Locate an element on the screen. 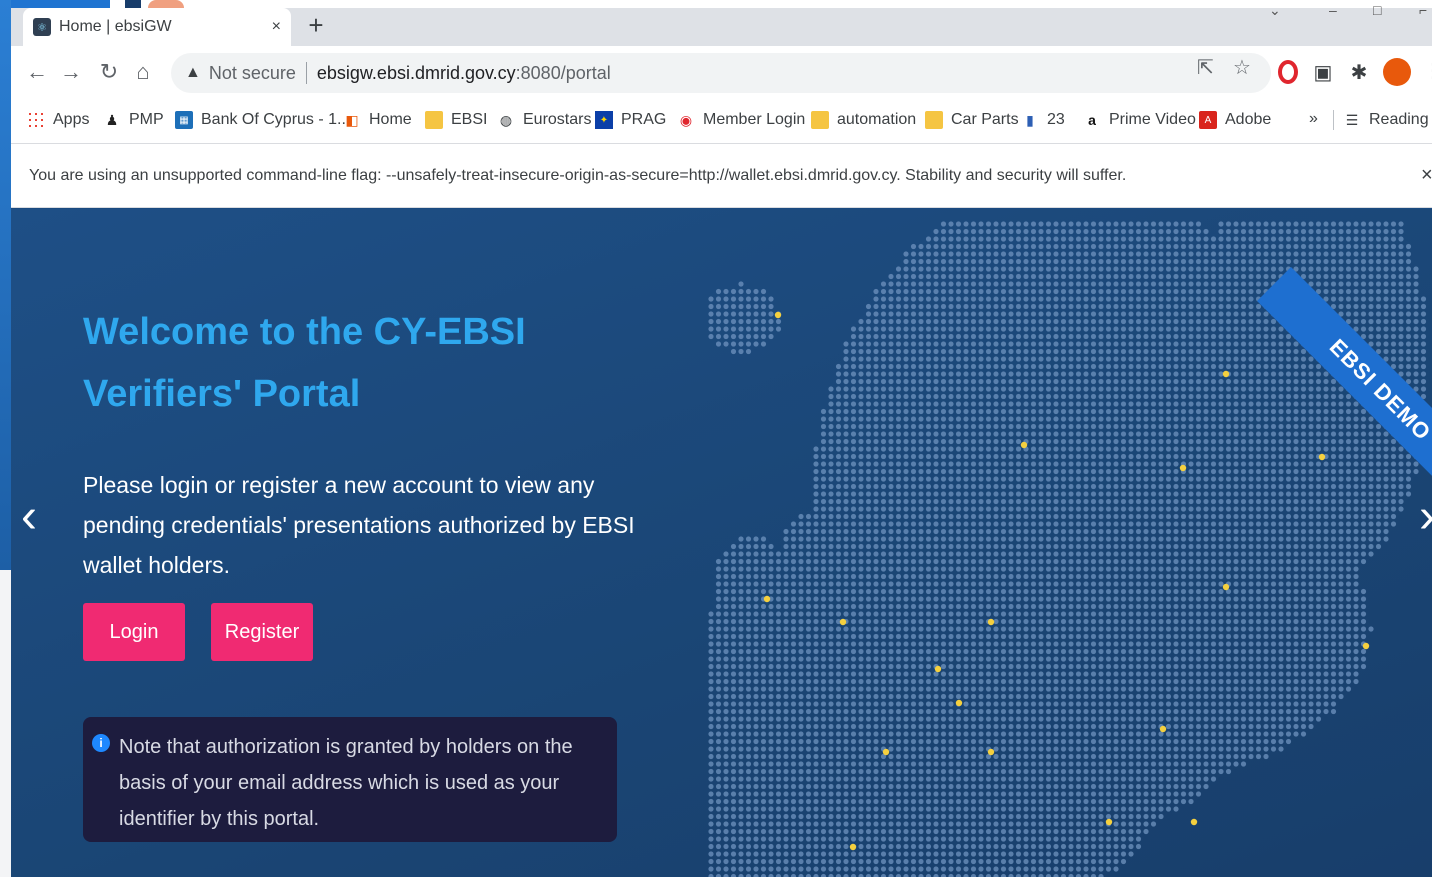 The image size is (1432, 877). more-bookmarks-icon: » is located at coordinates (1313, 119).